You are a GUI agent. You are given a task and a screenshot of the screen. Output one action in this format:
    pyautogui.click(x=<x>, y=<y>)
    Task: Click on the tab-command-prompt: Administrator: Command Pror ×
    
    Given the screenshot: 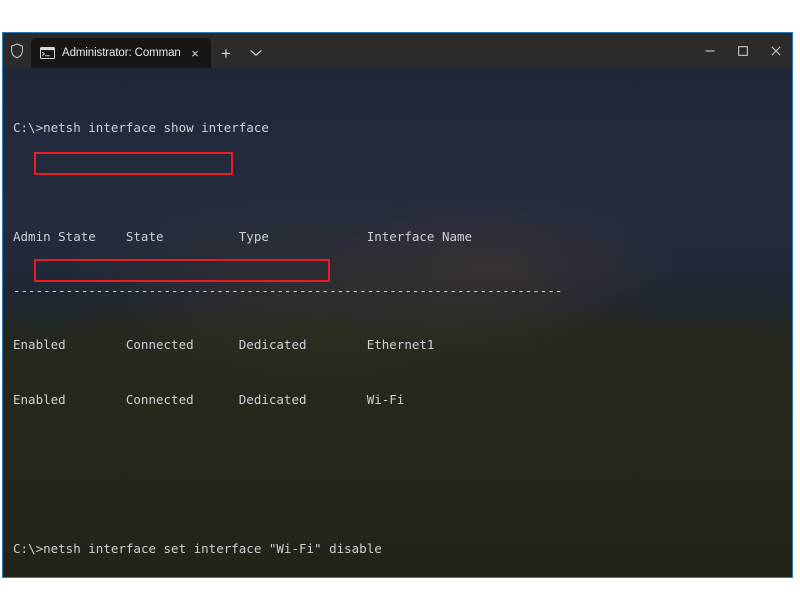 What is the action you would take?
    pyautogui.click(x=121, y=53)
    